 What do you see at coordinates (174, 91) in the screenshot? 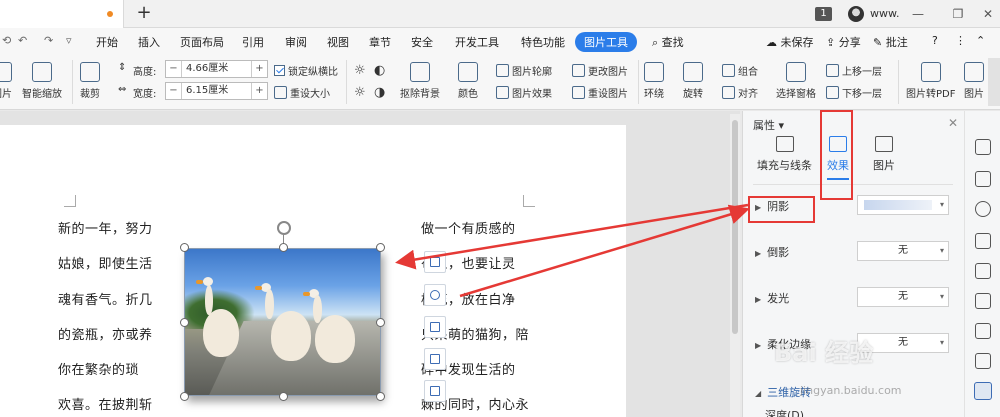
I see `width-decrease-button: −` at bounding box center [174, 91].